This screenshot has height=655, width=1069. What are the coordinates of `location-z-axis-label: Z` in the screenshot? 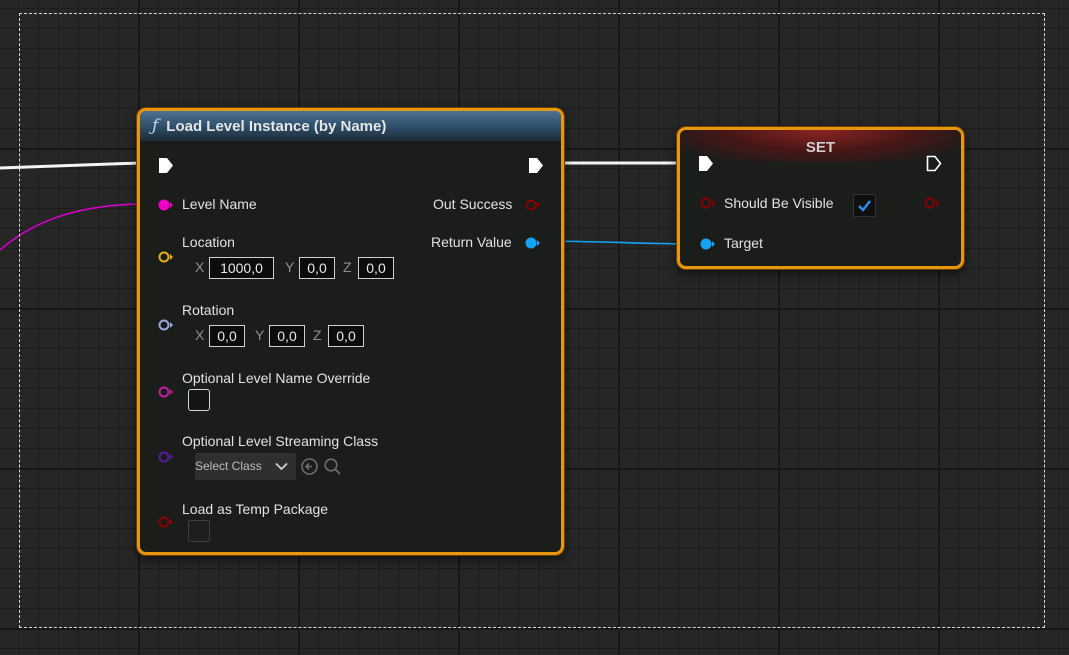 It's located at (347, 267).